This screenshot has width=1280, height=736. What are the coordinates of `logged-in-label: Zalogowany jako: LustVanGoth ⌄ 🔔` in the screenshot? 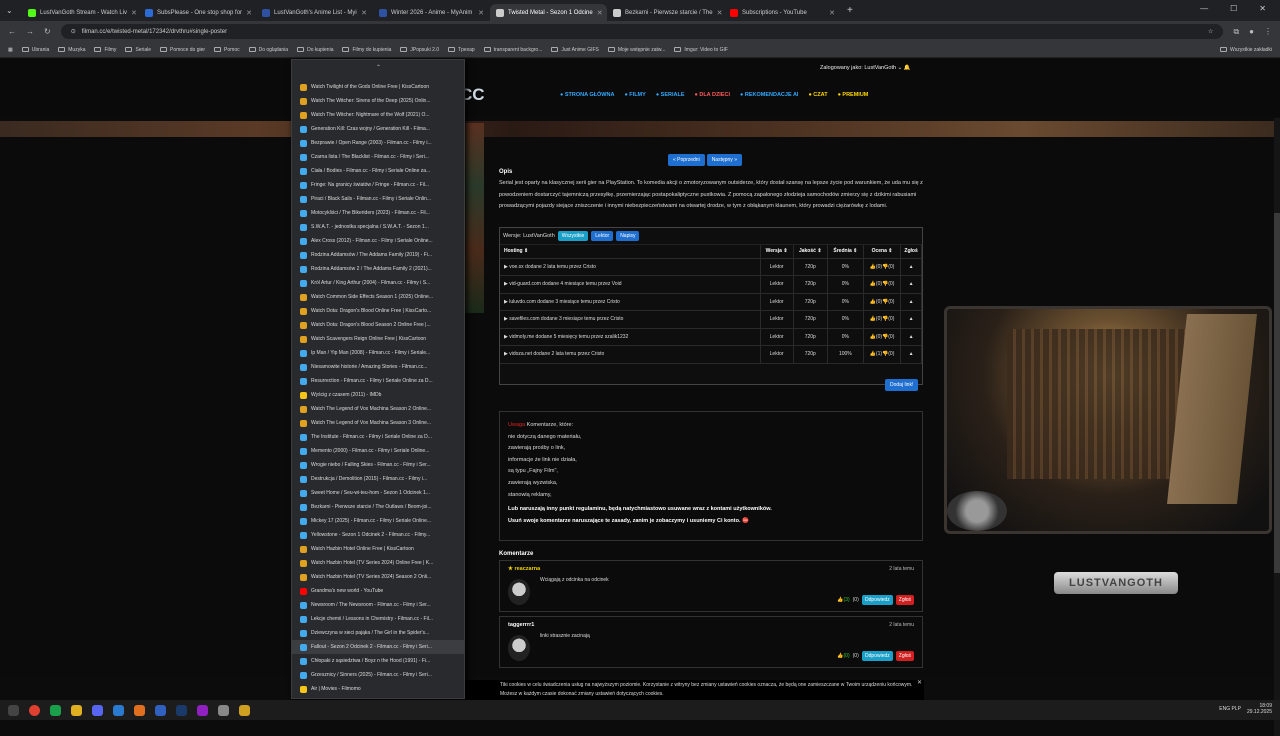 It's located at (865, 68).